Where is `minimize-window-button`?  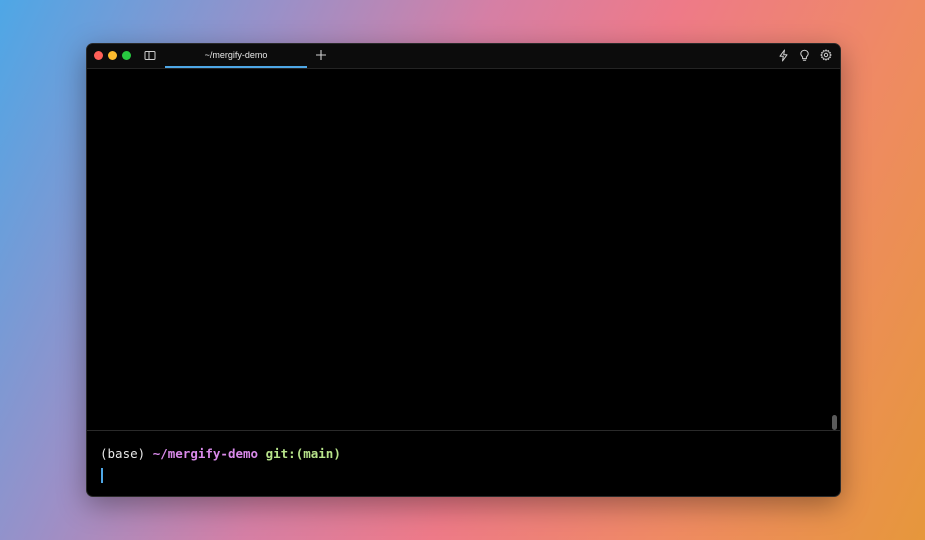
minimize-window-button is located at coordinates (112, 55).